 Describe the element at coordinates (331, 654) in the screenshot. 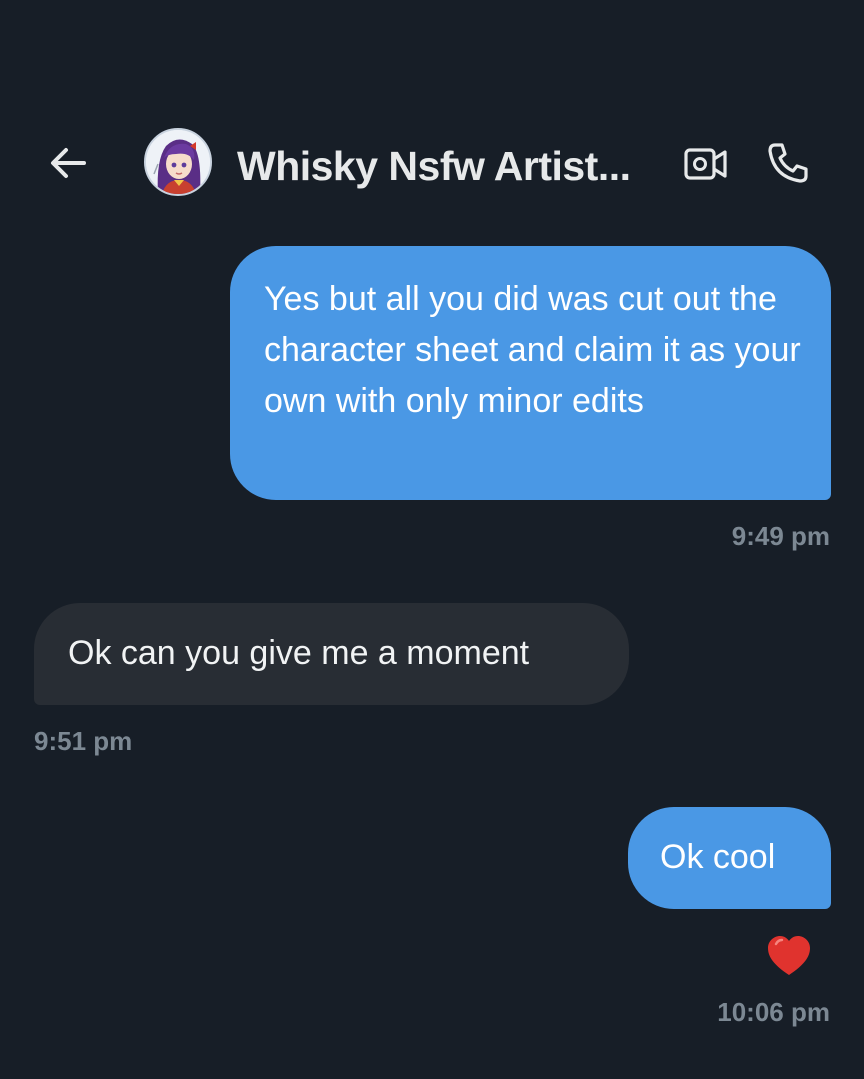

I see `incoming-message-bubble: Ok can you give me a moment` at that location.